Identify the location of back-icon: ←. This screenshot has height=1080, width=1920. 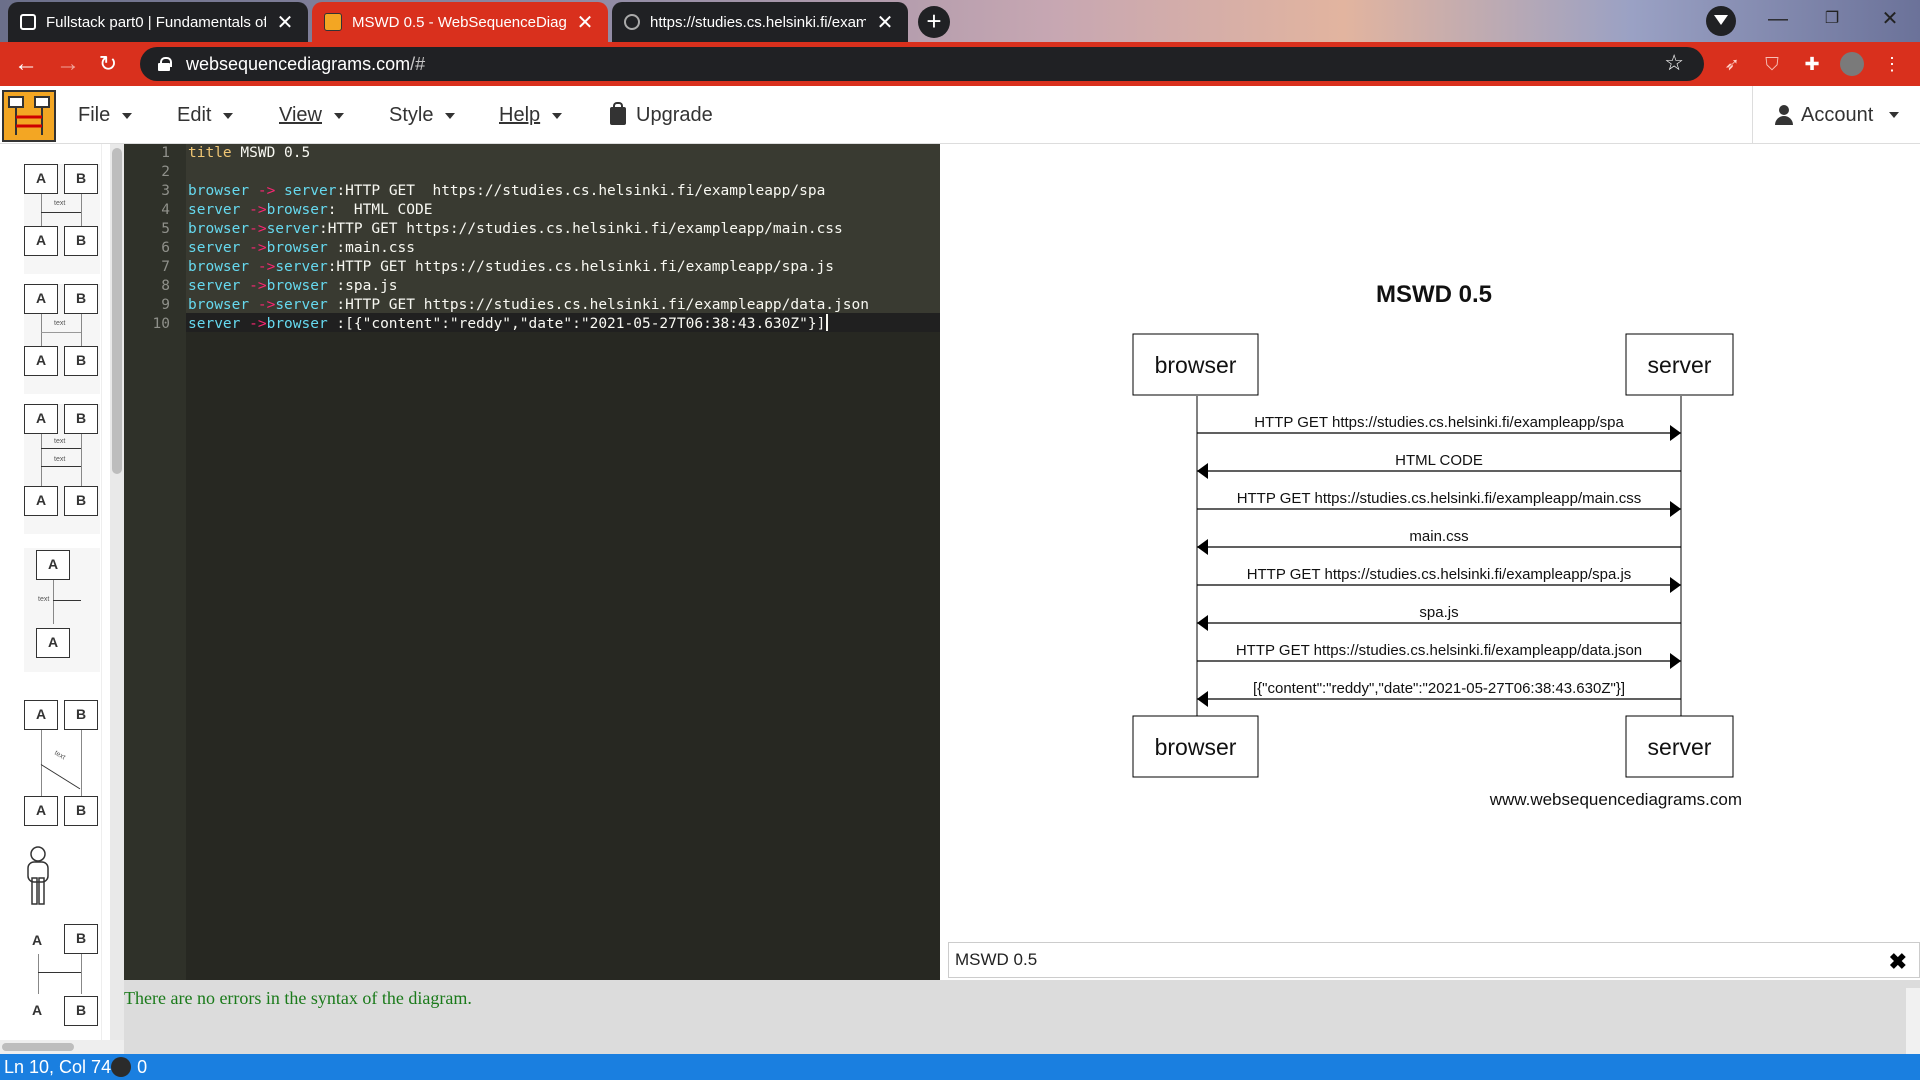
(26, 64).